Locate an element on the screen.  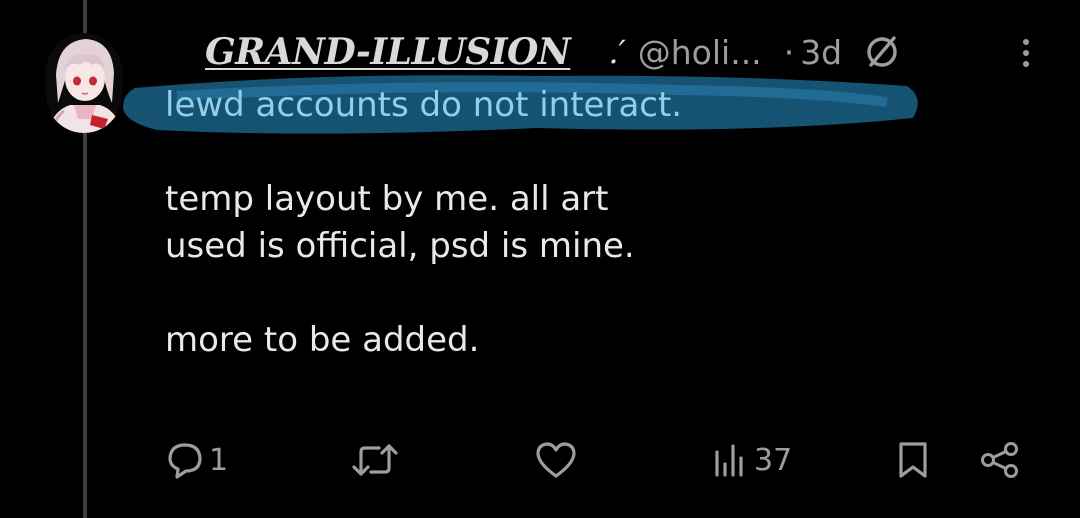
reply-count: 1 is located at coordinates (219, 460).